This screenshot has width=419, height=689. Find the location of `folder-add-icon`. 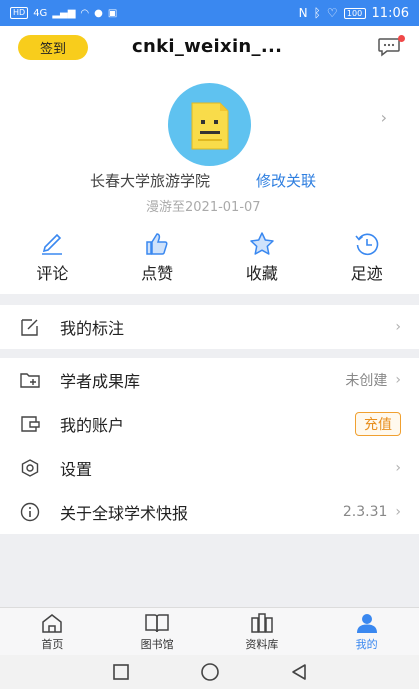

folder-add-icon is located at coordinates (30, 380).